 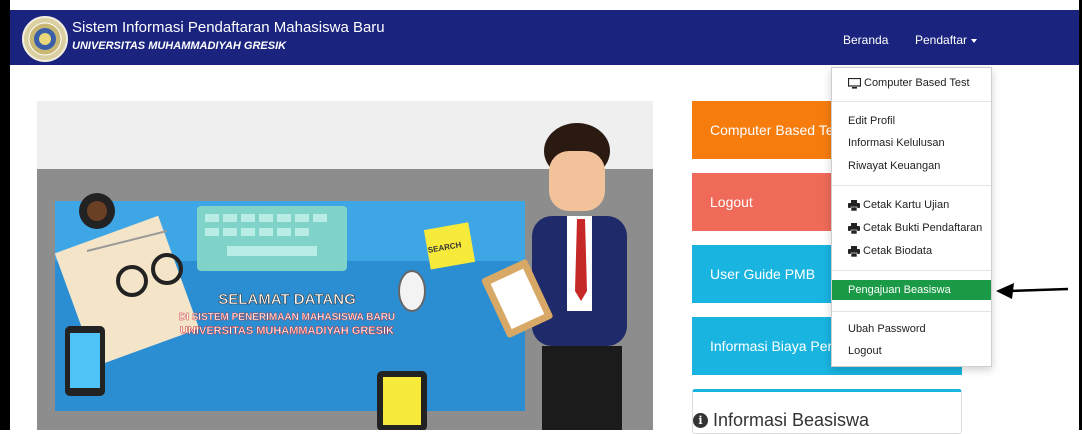 I want to click on menu-item-edit-profil: Edit Profil, so click(x=871, y=121).